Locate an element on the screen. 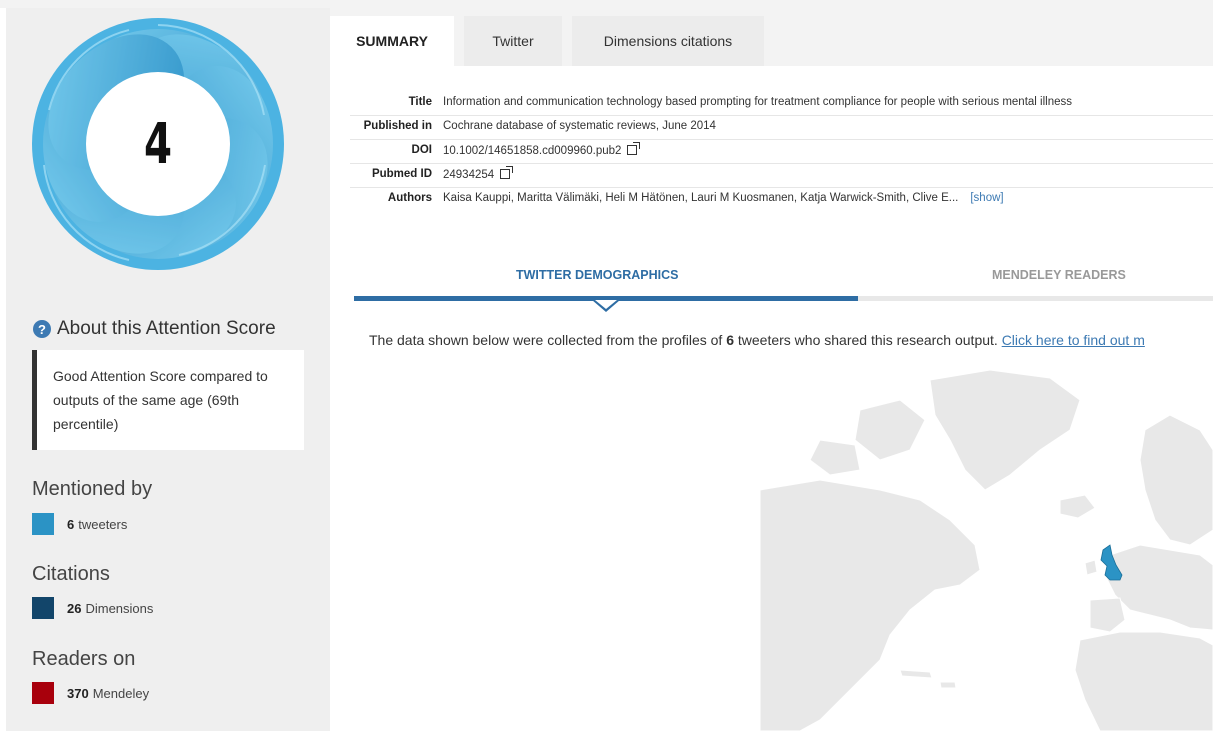  readers-mendeley-item: 370 Mendeley is located at coordinates (90, 693).